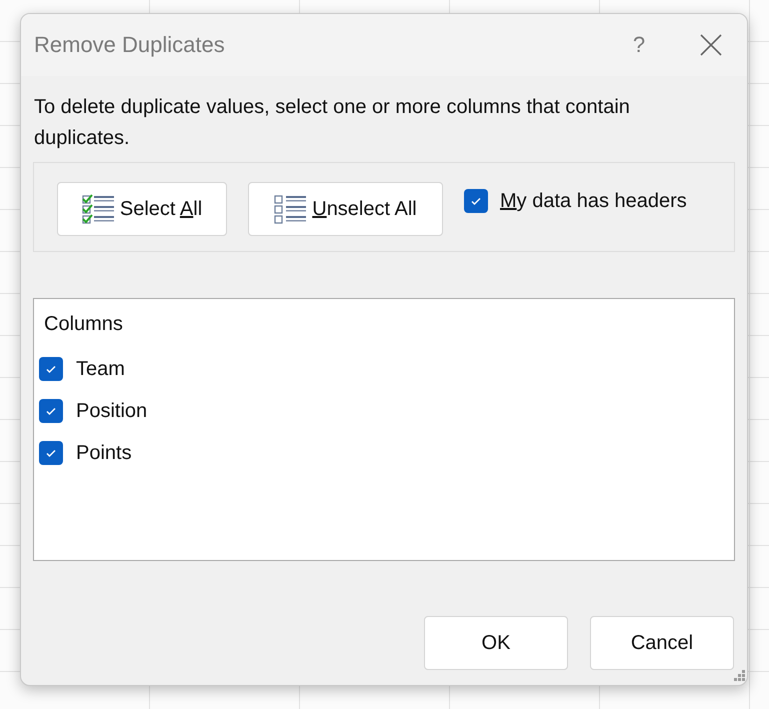  Describe the element at coordinates (112, 411) in the screenshot. I see `column-label: Position` at that location.